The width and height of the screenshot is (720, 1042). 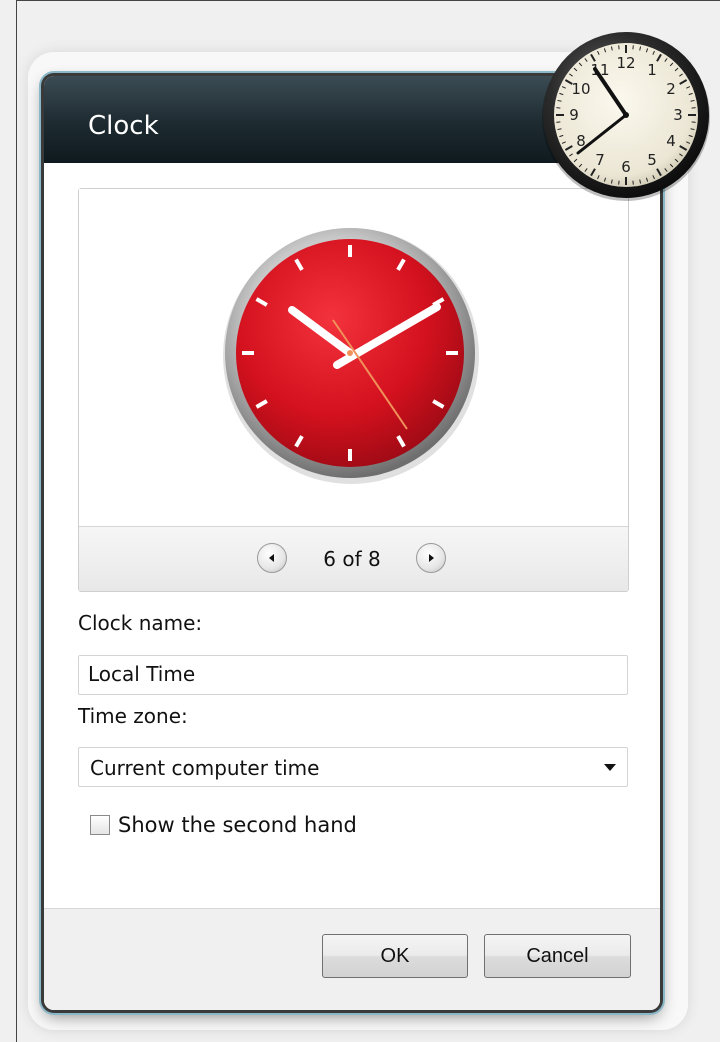 What do you see at coordinates (353, 675) in the screenshot?
I see `clock-name-input: Local Time` at bounding box center [353, 675].